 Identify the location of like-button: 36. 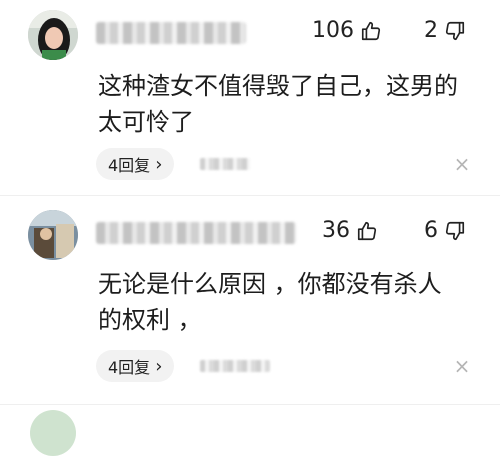
(350, 230).